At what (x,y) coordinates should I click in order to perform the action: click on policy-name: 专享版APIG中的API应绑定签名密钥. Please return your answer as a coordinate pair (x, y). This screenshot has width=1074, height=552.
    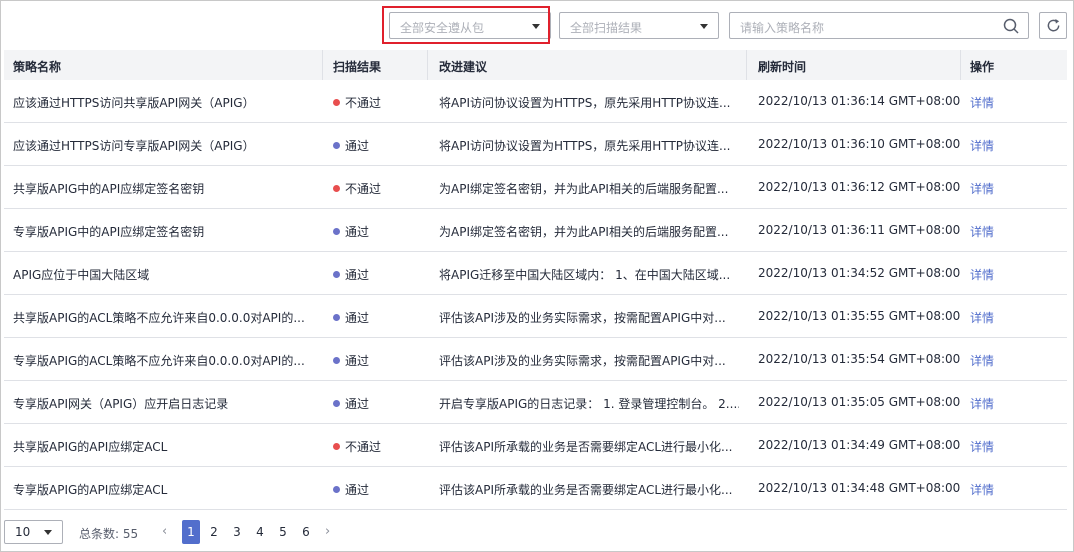
    Looking at the image, I should click on (109, 232).